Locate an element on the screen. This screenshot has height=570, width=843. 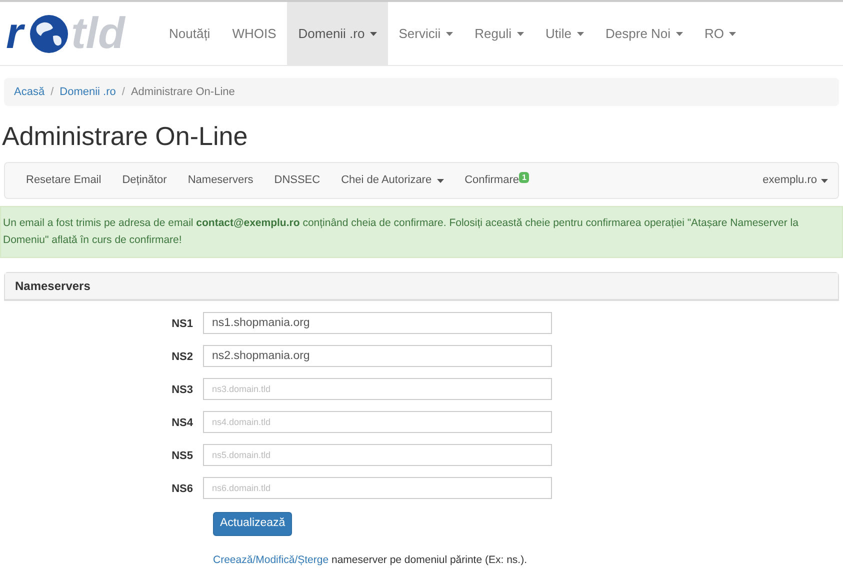
alert-message: Un email a fost trimis pe adresa de email contact@exemplu.ro conținând cheia de confirmare. Folosiți această cheie pentru confirmarea operației "Atașare Nameserver la Domeniu" aflată în curs de confirmare! is located at coordinates (421, 232).